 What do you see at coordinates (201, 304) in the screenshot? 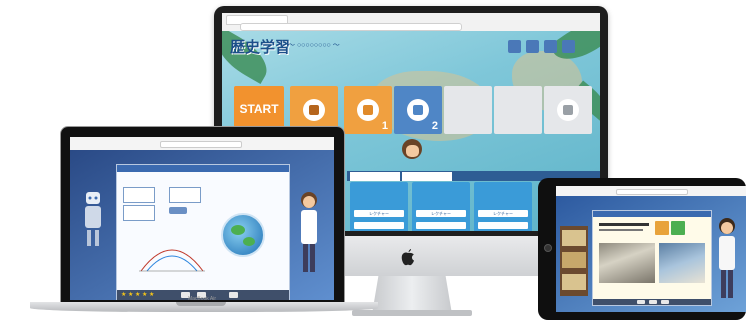
I see `macbook-notch` at bounding box center [201, 304].